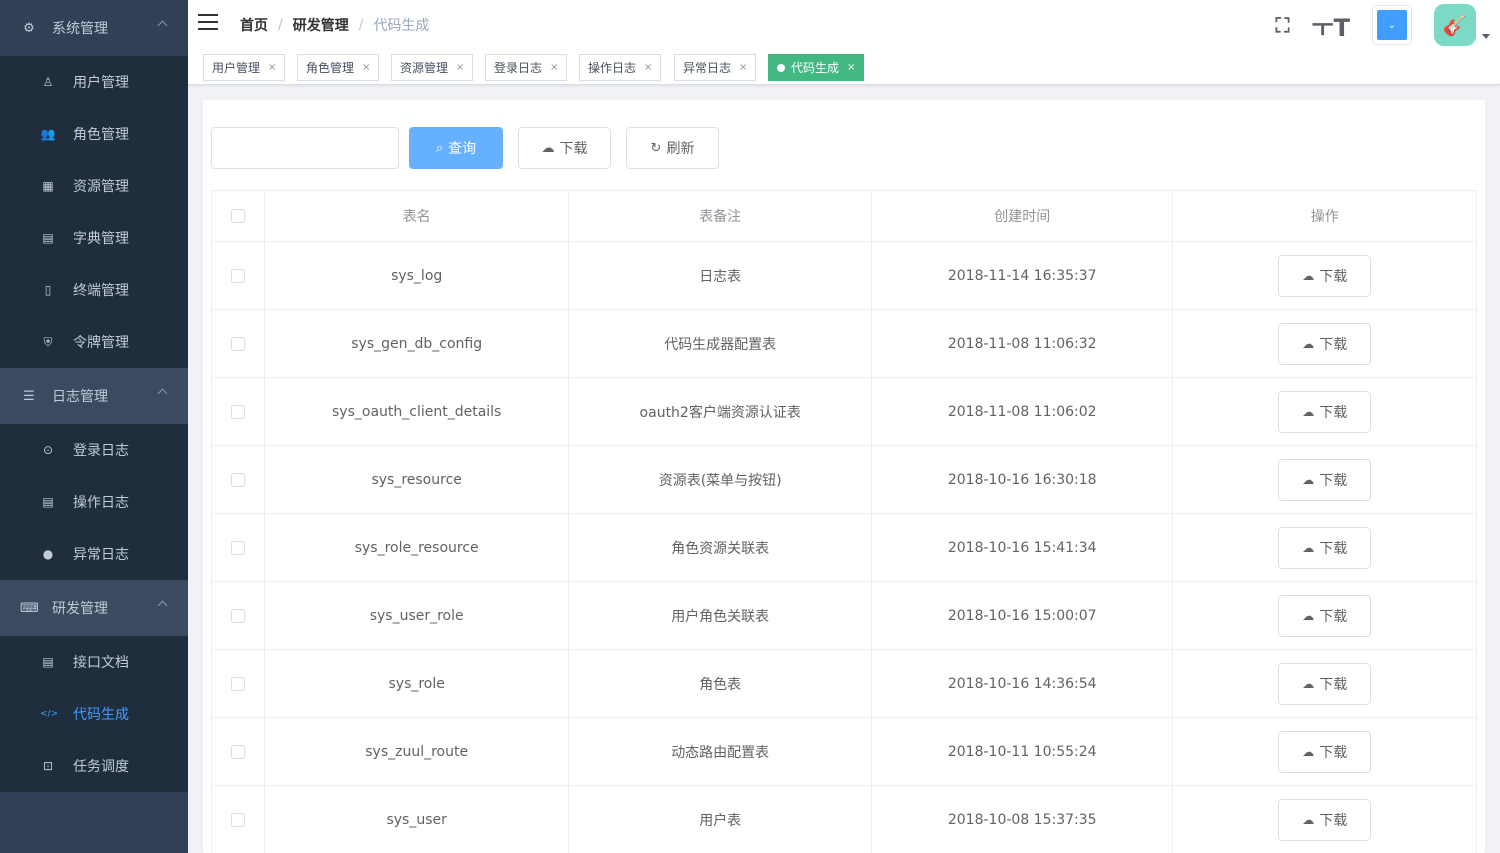 The image size is (1500, 853). What do you see at coordinates (564, 148) in the screenshot?
I see `download-button: ☁ 下载` at bounding box center [564, 148].